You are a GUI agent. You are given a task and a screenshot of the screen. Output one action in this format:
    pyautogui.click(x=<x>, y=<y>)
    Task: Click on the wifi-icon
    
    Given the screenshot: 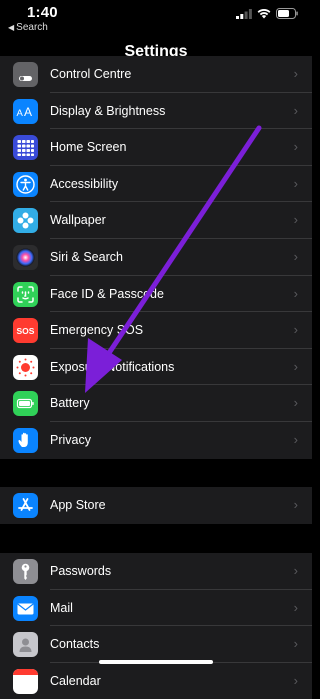 What is the action you would take?
    pyautogui.click(x=264, y=14)
    